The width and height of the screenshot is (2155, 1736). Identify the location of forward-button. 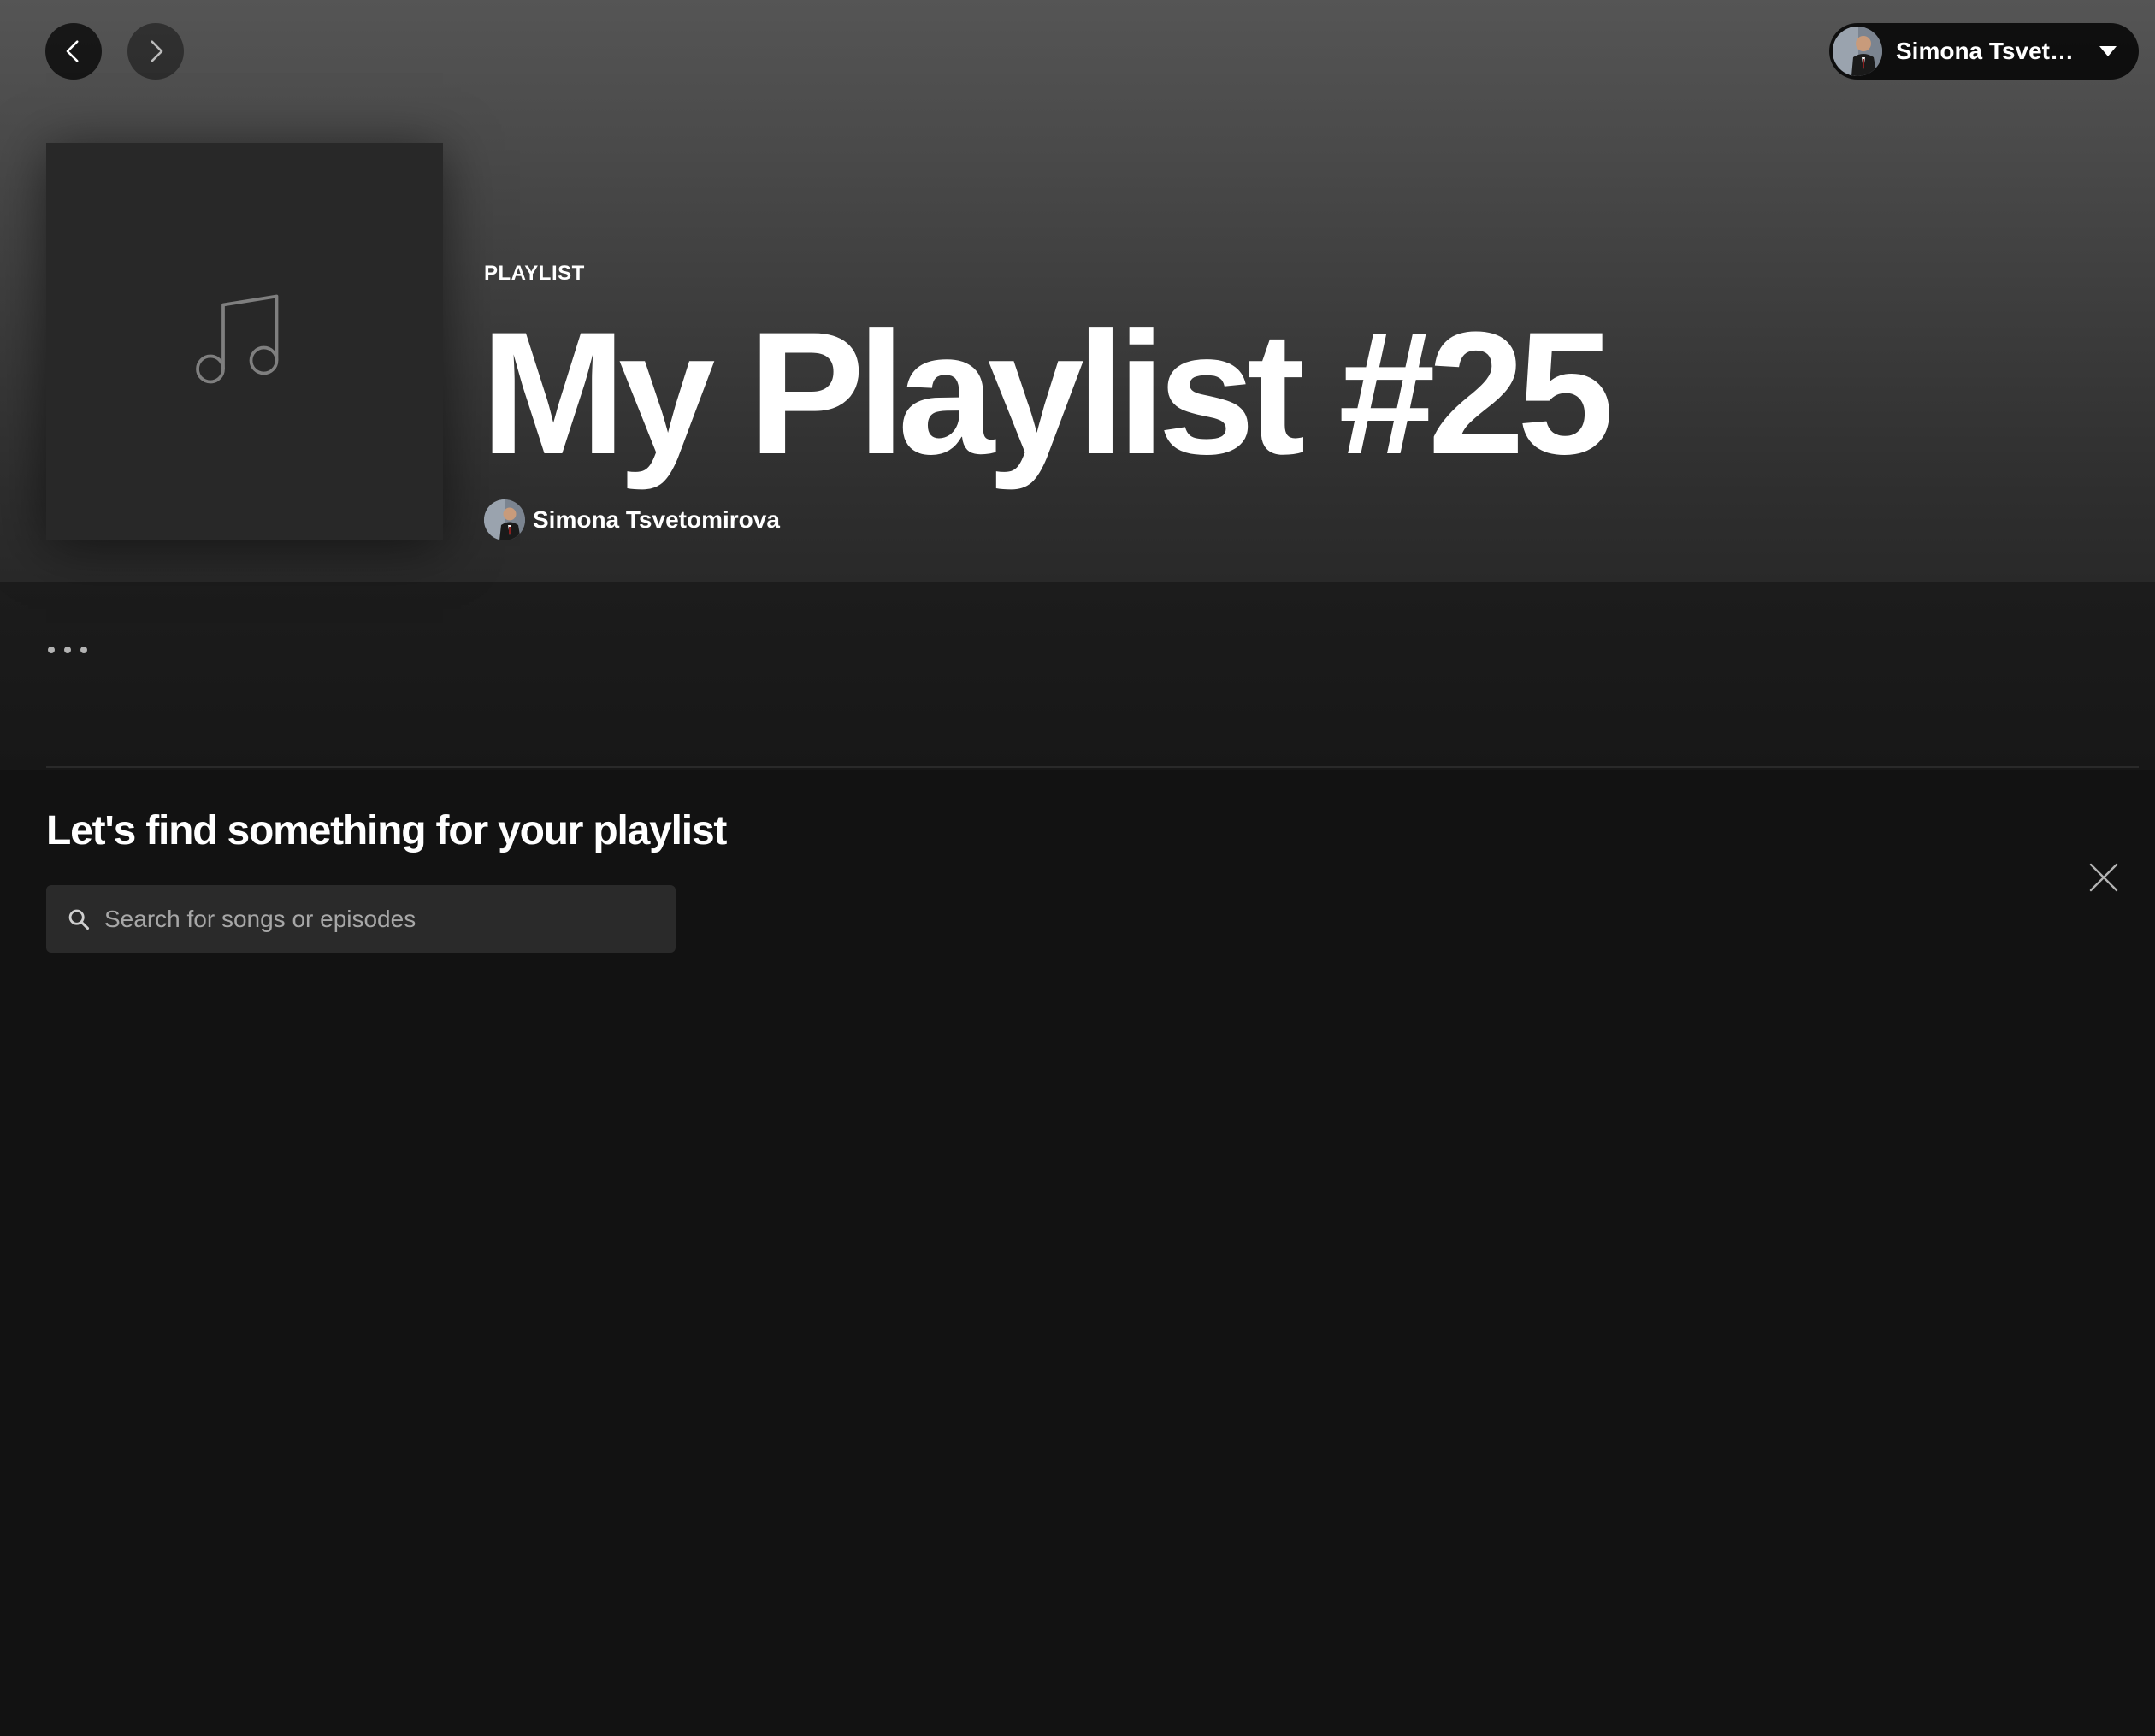
(155, 52).